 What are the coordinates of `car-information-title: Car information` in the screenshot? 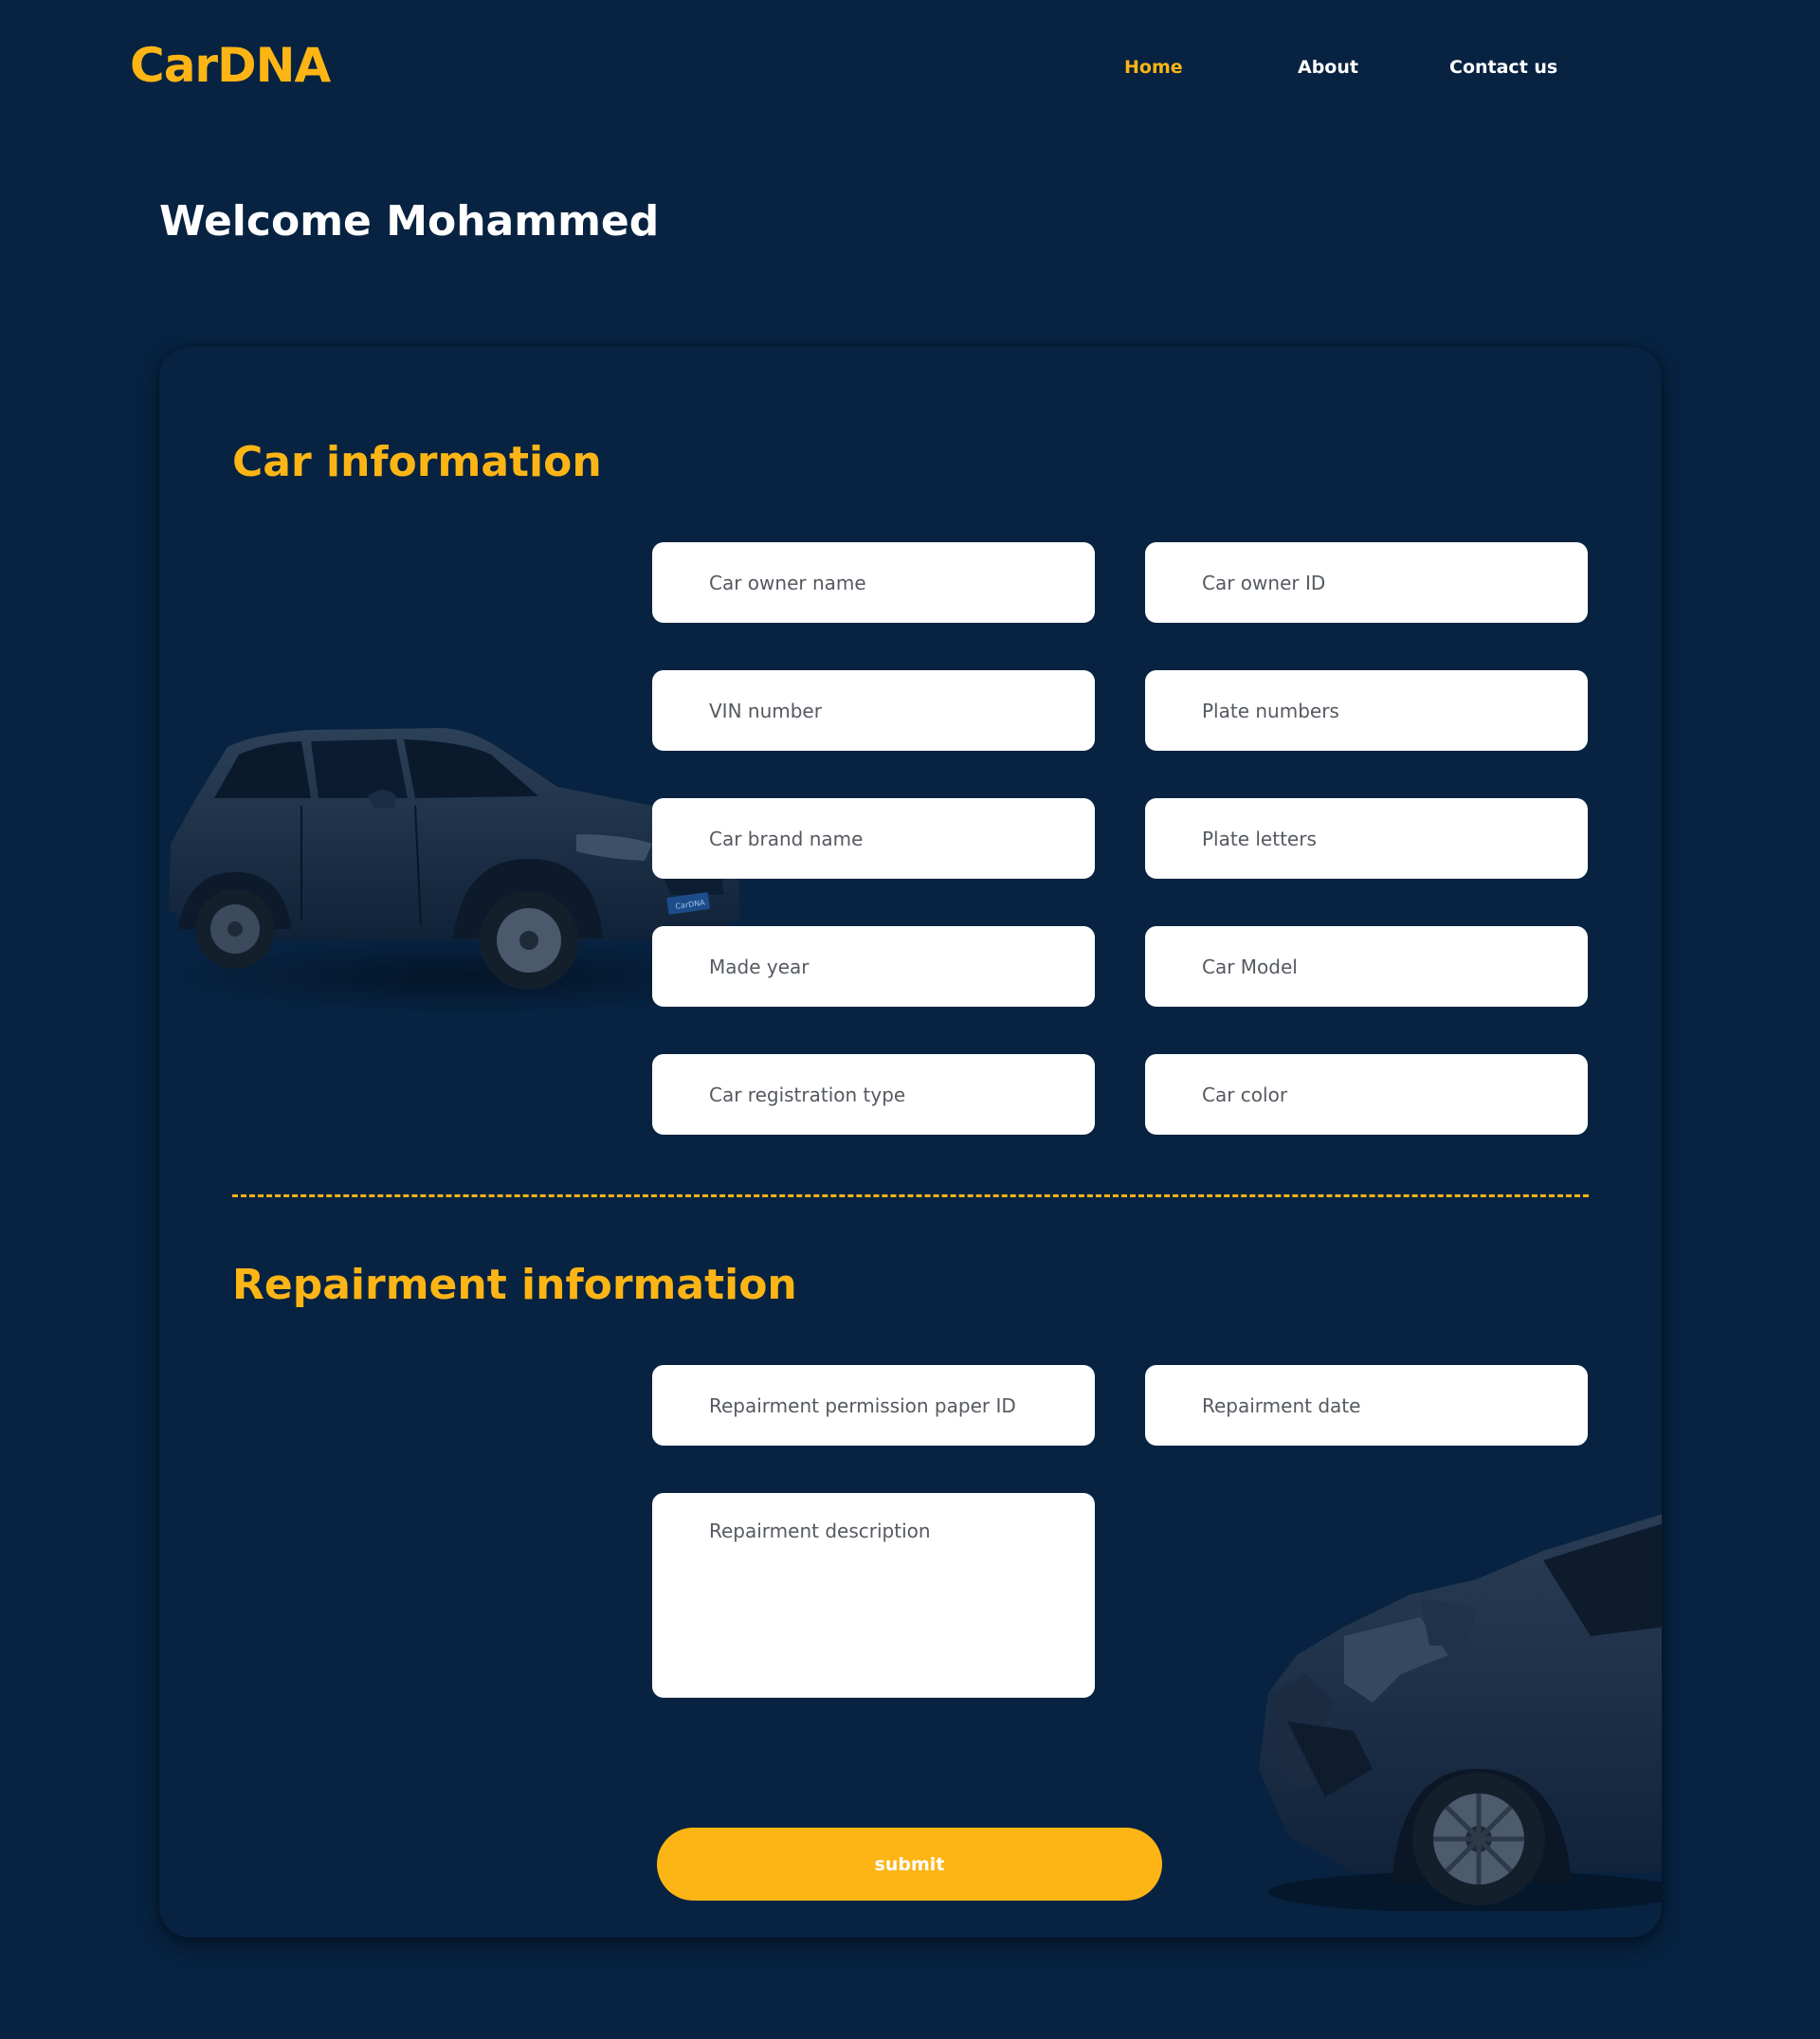 It's located at (417, 462).